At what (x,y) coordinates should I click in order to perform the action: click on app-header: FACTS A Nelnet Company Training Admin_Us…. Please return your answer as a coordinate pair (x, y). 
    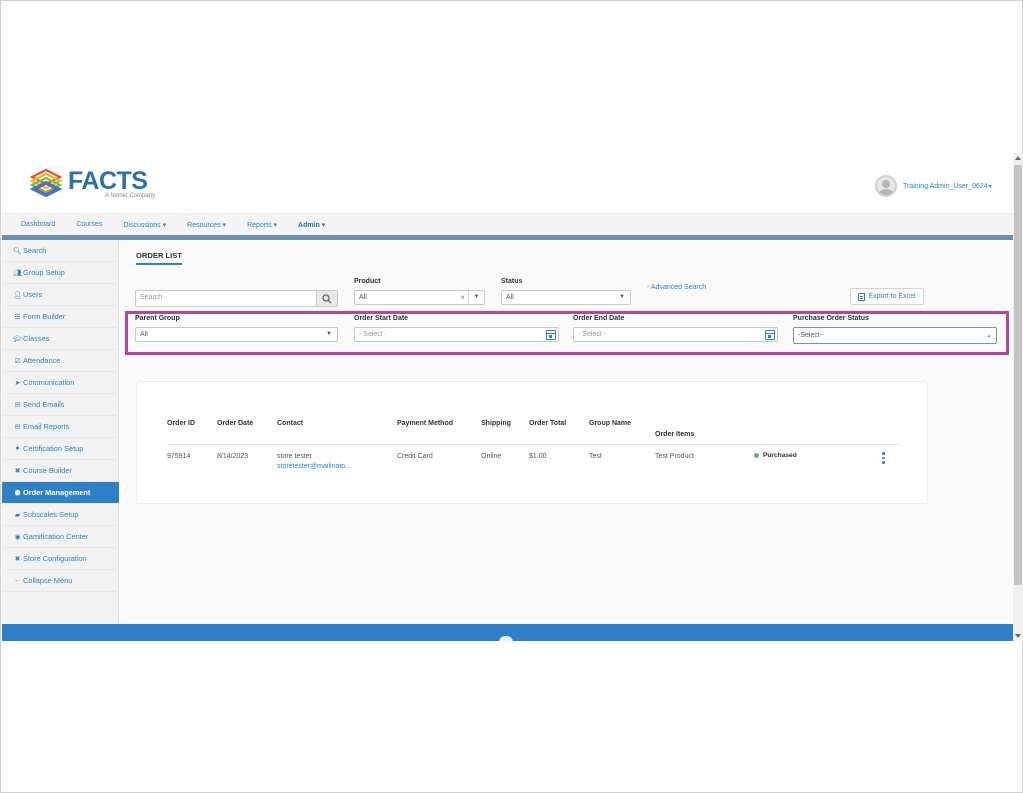
    Looking at the image, I should click on (508, 183).